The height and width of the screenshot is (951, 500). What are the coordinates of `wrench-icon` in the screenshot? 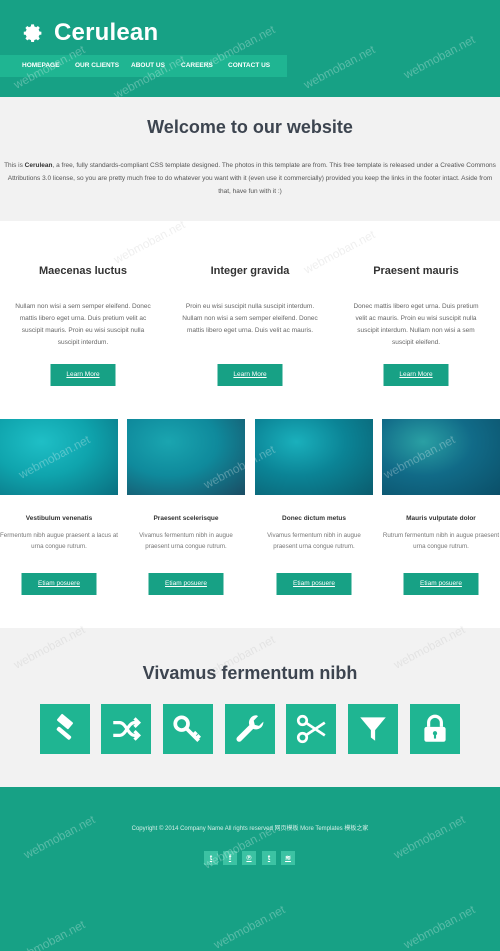 It's located at (250, 728).